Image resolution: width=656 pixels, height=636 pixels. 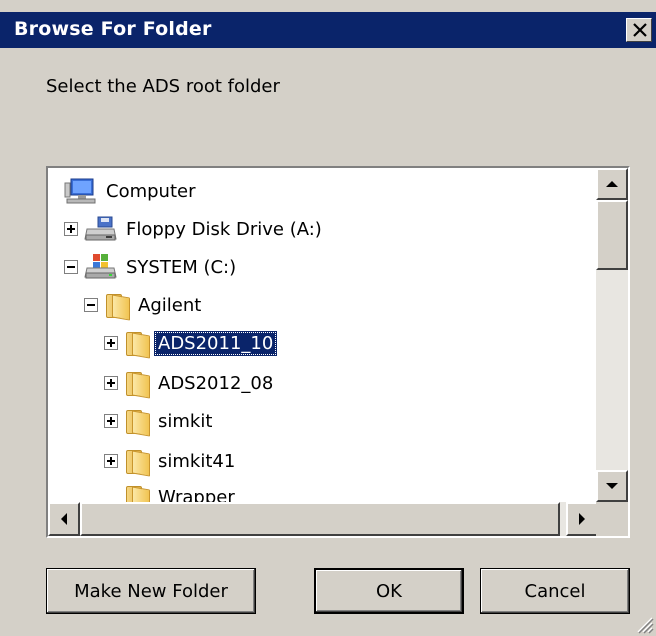 I want to click on dialog-title: Browse For Folder, so click(x=113, y=29).